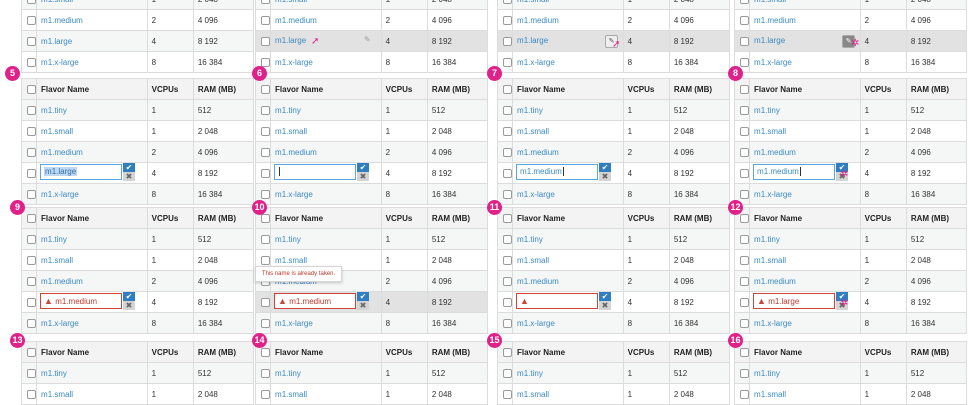 The image size is (970, 405). What do you see at coordinates (315, 172) in the screenshot?
I see `flavor-name-input` at bounding box center [315, 172].